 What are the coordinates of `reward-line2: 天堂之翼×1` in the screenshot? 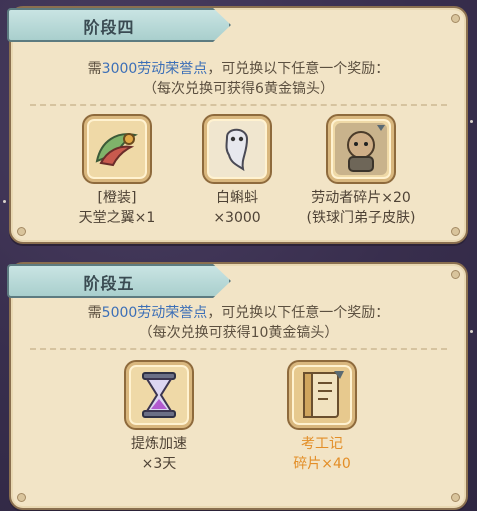 It's located at (117, 218).